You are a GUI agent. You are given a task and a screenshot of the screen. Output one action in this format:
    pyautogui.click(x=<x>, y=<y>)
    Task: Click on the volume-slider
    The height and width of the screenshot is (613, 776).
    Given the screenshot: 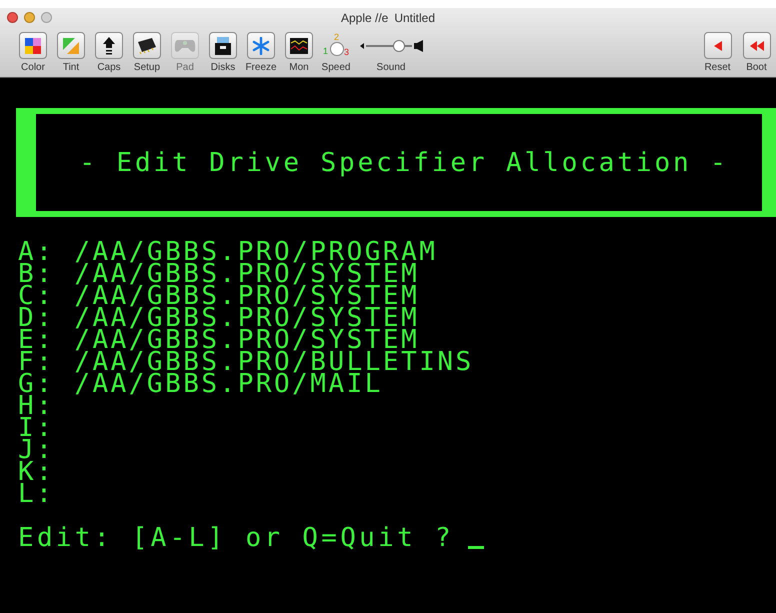 What is the action you would take?
    pyautogui.click(x=389, y=46)
    